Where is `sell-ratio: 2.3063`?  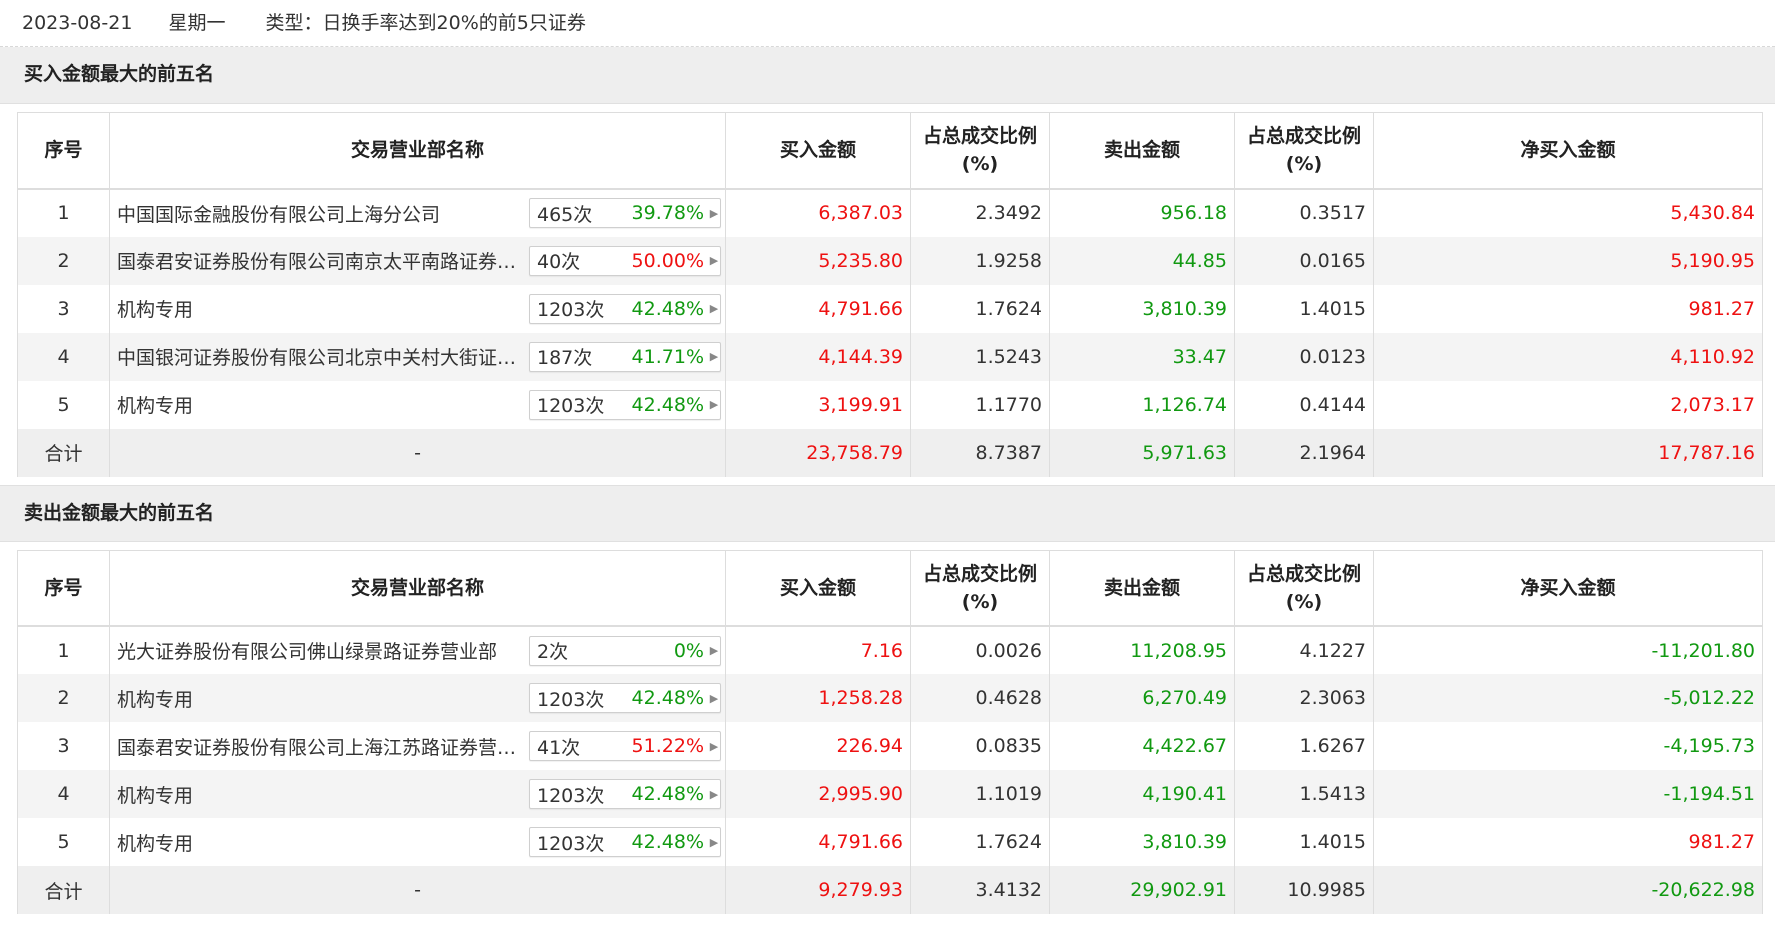 sell-ratio: 2.3063 is located at coordinates (1304, 698).